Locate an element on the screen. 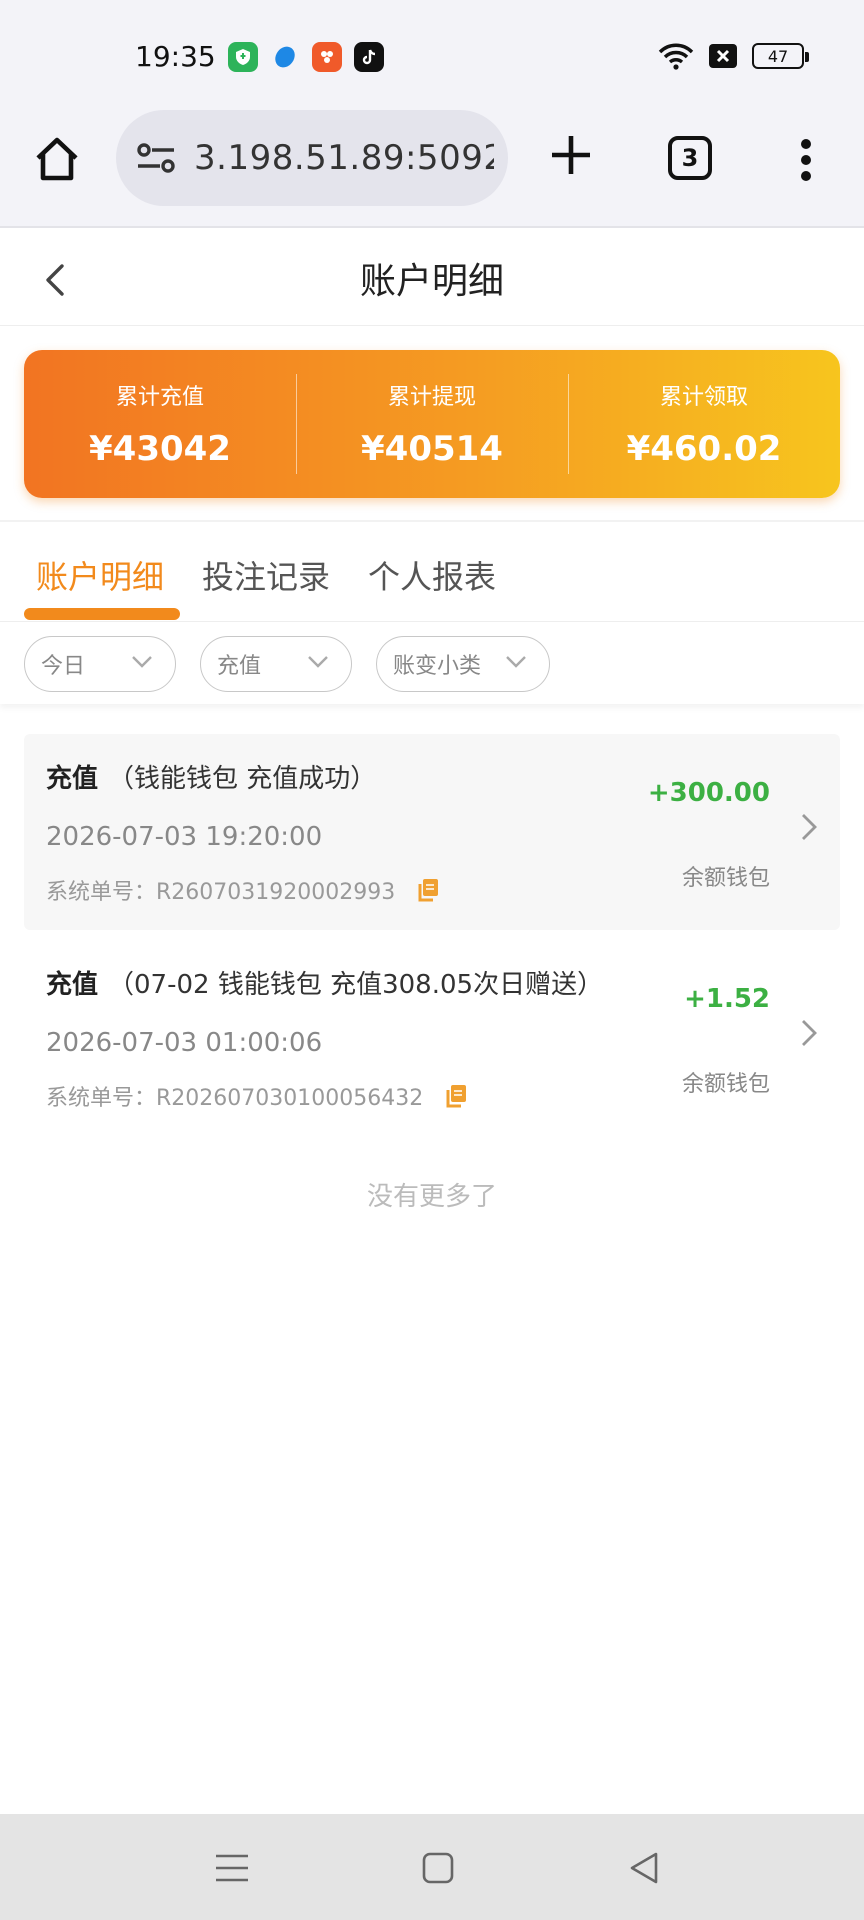 This screenshot has height=1920, width=864. record-desc: （钱能钱包 充值成功） is located at coordinates (242, 779).